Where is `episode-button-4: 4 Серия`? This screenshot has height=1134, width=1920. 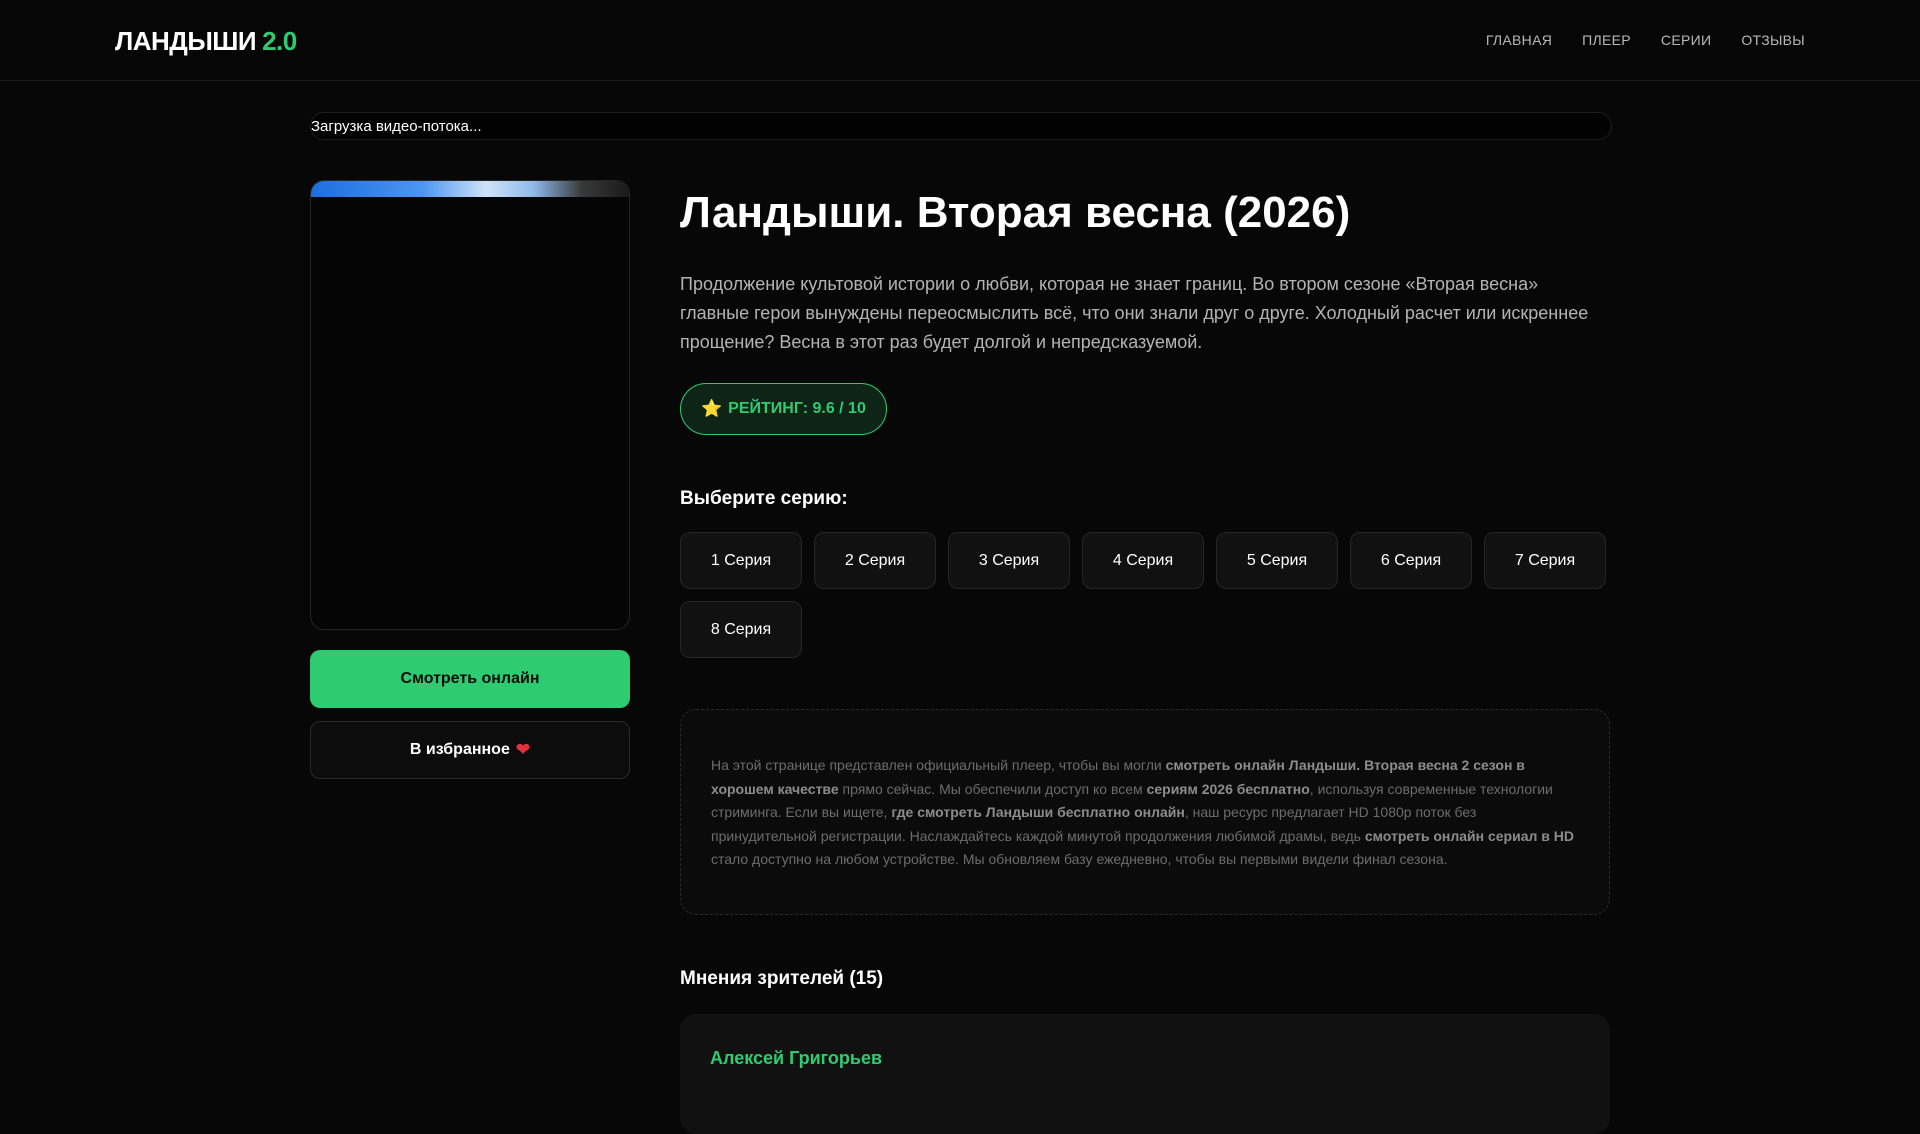
episode-button-4: 4 Серия is located at coordinates (1143, 560).